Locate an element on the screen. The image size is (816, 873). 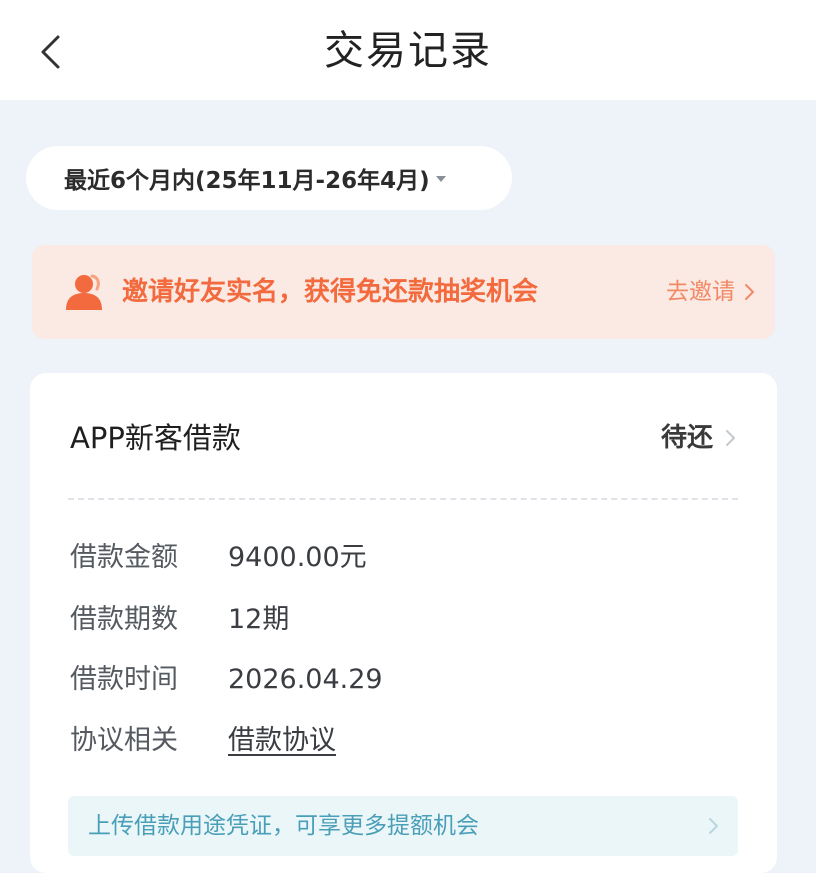
dashed-divider is located at coordinates (403, 499).